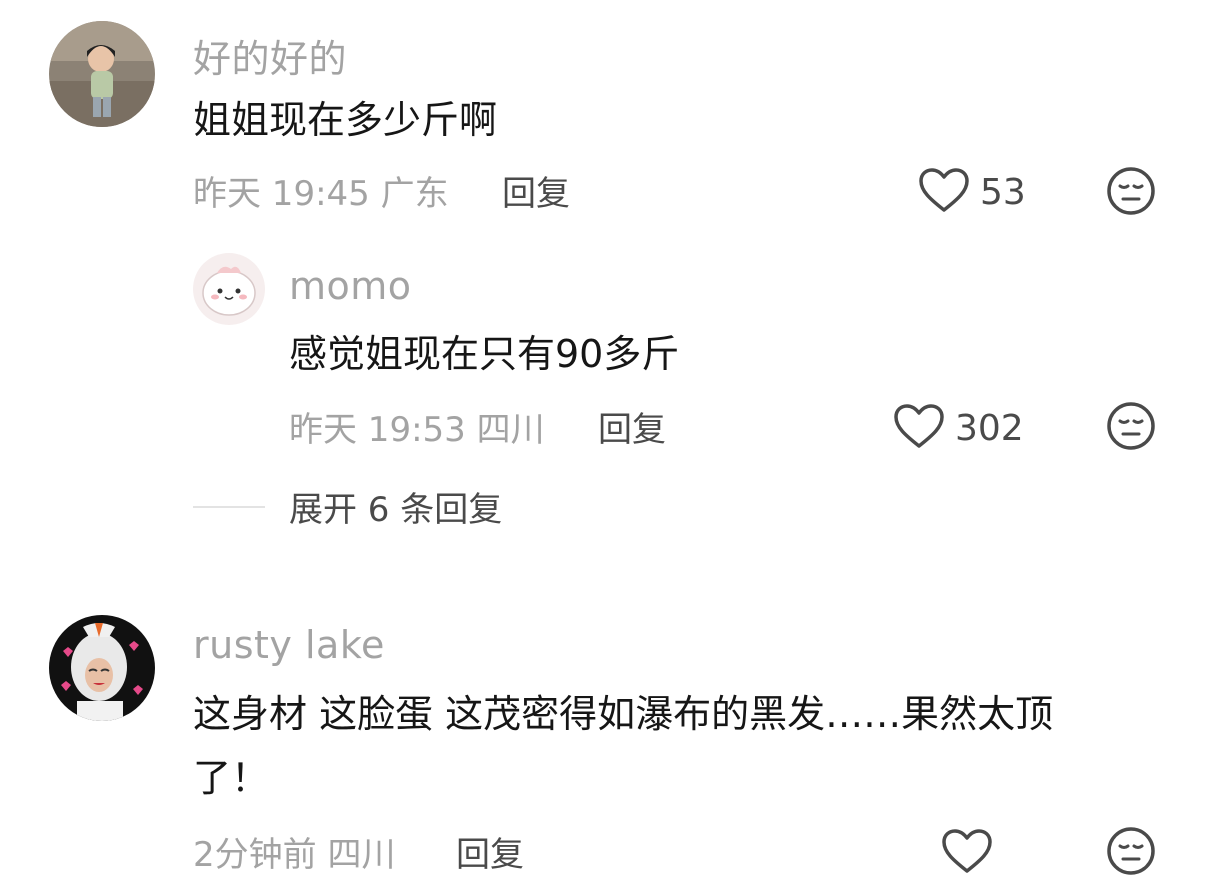 Image resolution: width=1206 pixels, height=880 pixels. What do you see at coordinates (989, 428) in the screenshot?
I see `like-count: 302` at bounding box center [989, 428].